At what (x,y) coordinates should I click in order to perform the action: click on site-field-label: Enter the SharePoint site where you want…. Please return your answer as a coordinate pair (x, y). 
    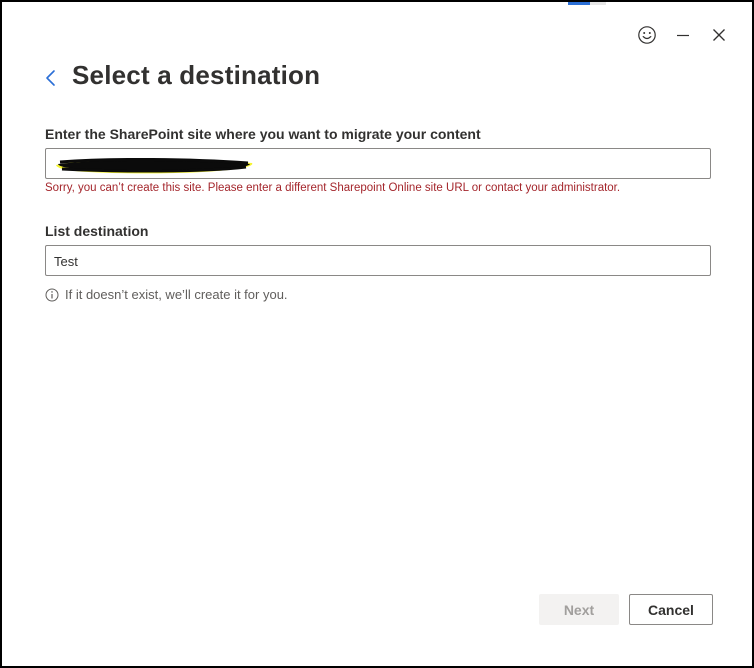
    Looking at the image, I should click on (263, 134).